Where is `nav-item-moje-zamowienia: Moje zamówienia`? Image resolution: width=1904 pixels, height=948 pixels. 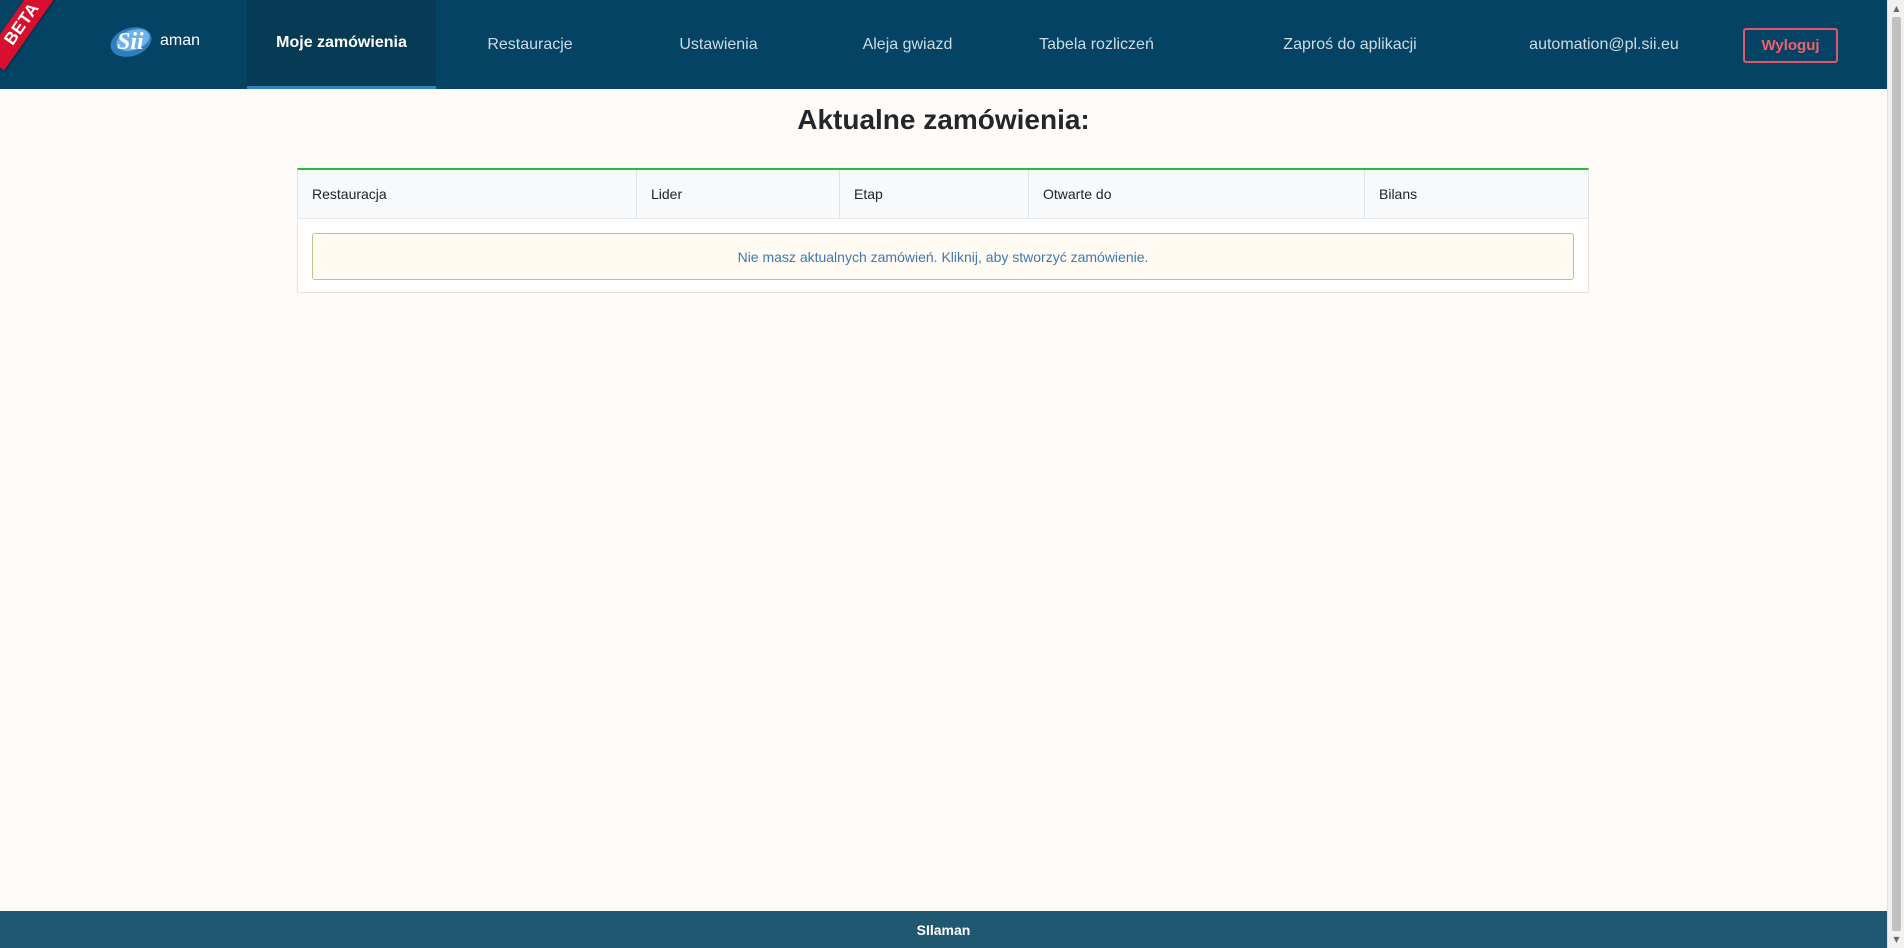
nav-item-moje-zamowienia: Moje zamówienia is located at coordinates (341, 44).